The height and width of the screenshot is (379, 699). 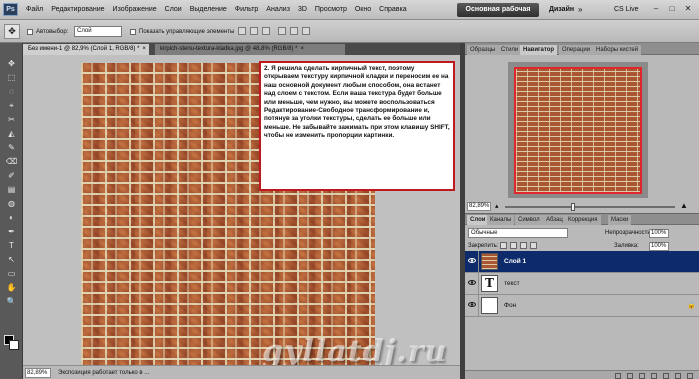 I want to click on layer-name: текст, so click(x=512, y=284).